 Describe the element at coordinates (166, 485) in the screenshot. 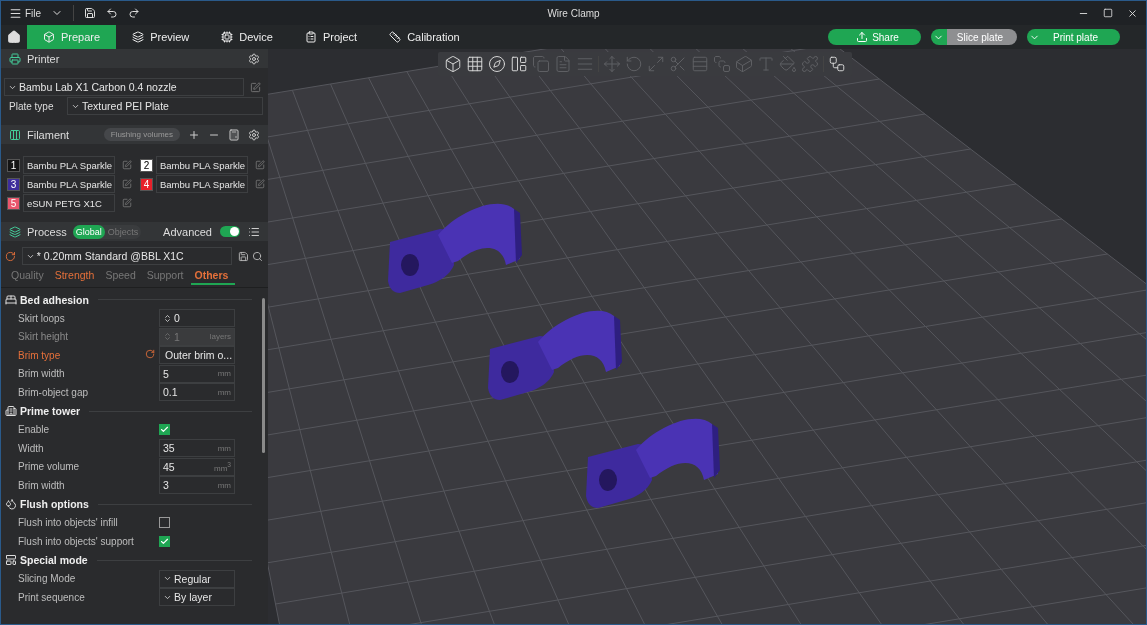

I see `field-value: 3` at that location.